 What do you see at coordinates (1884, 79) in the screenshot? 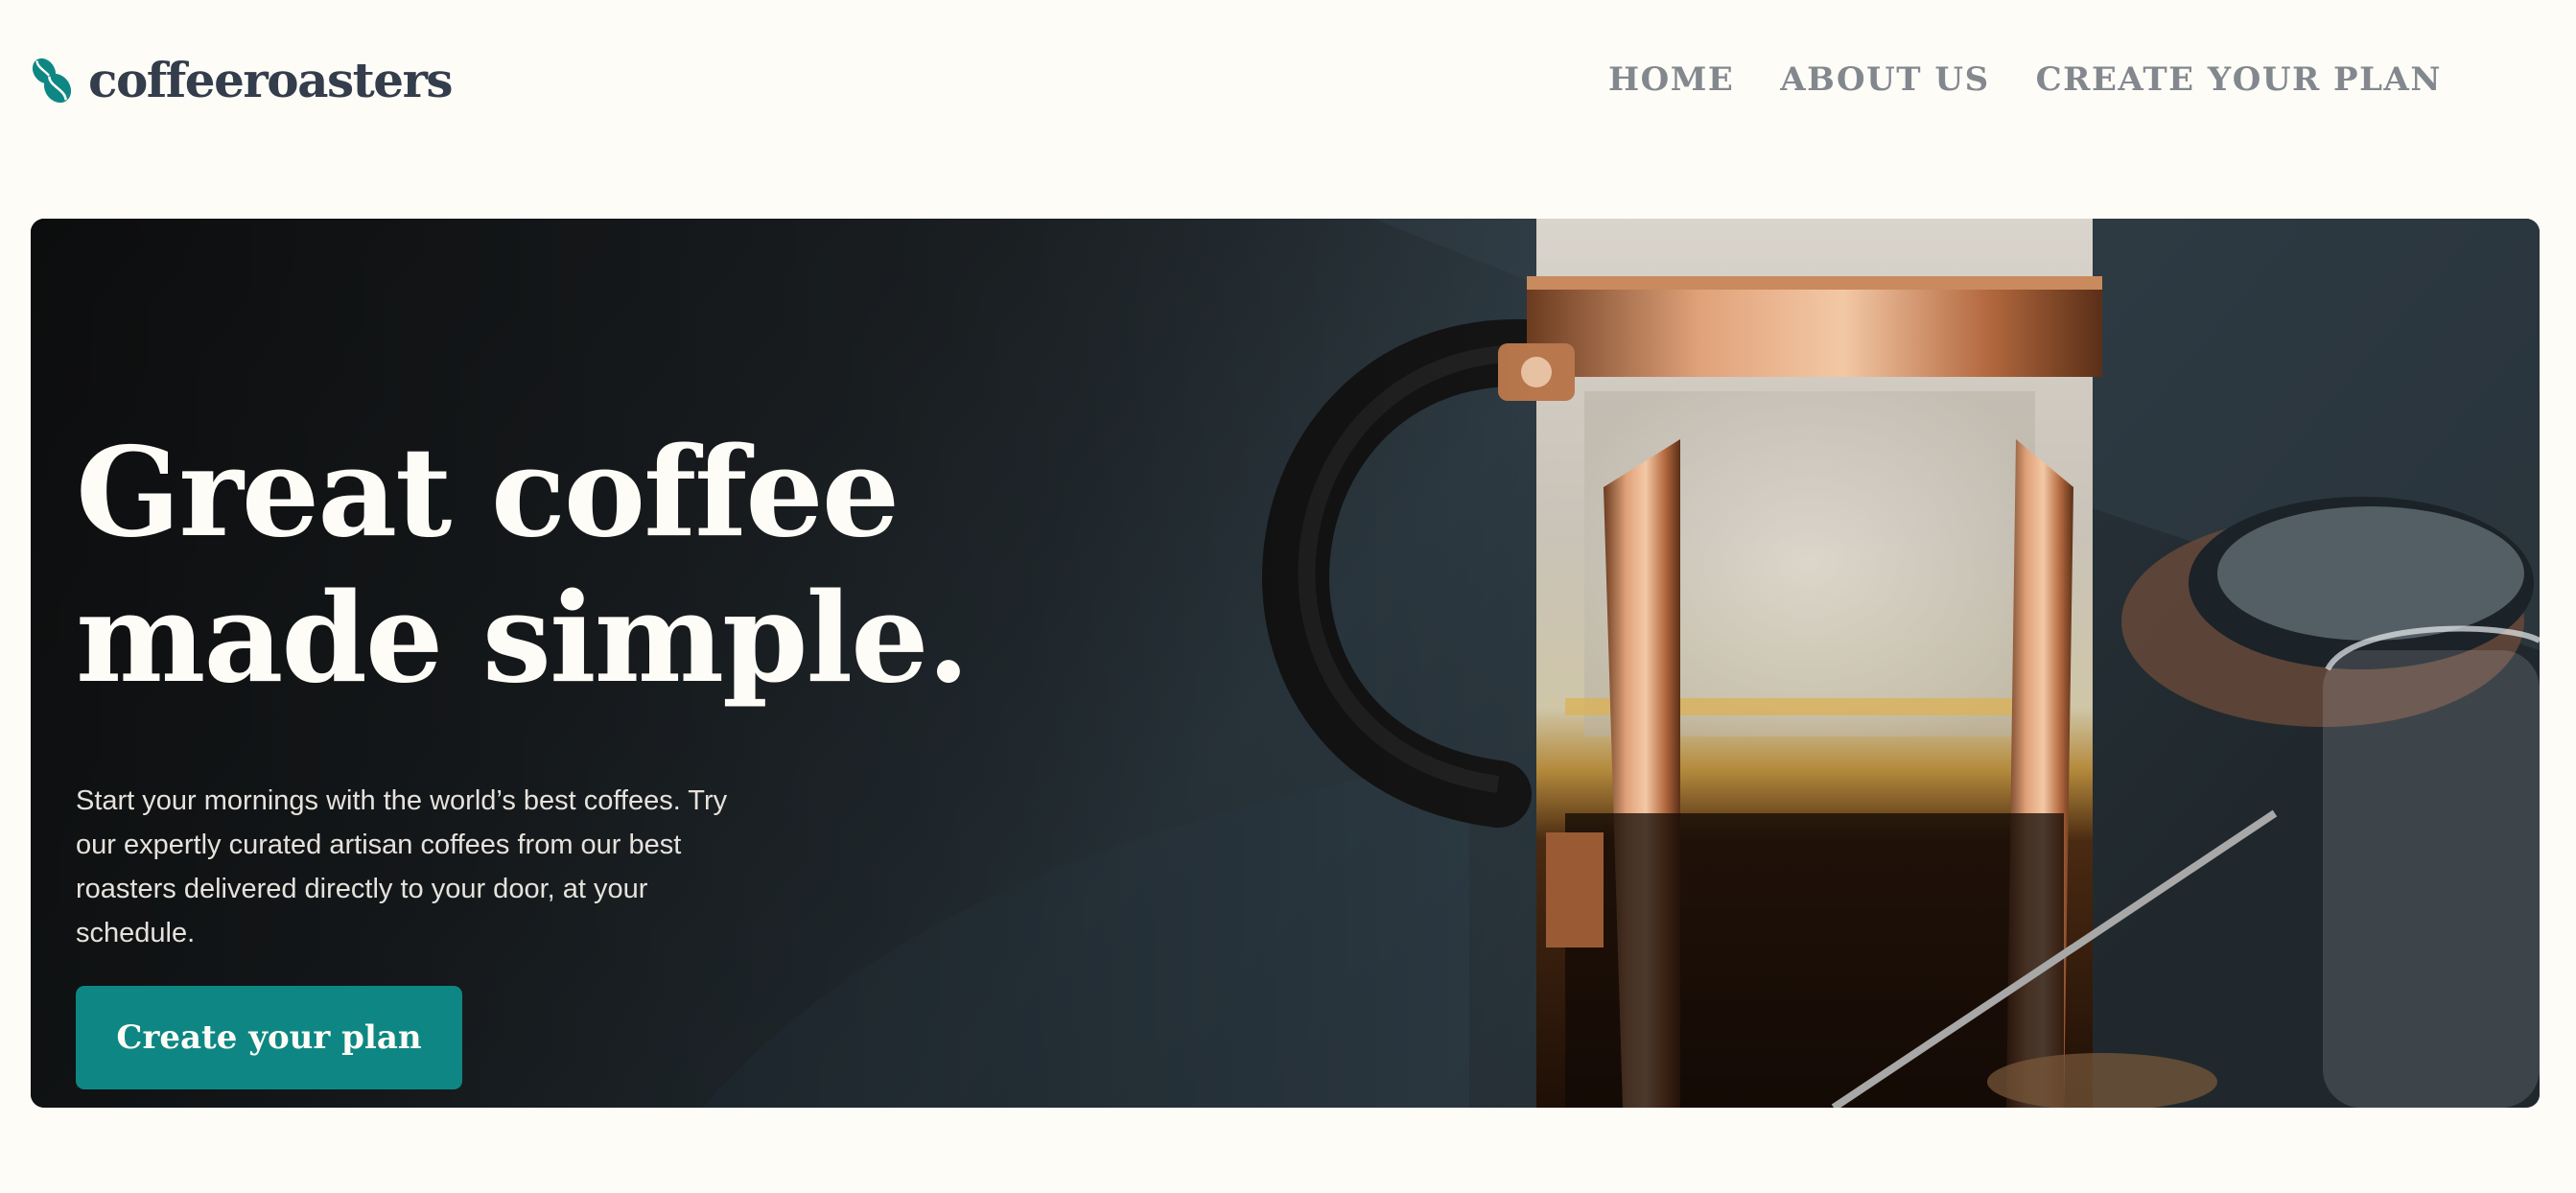
I see `nav-about-us: ABOUT US` at bounding box center [1884, 79].